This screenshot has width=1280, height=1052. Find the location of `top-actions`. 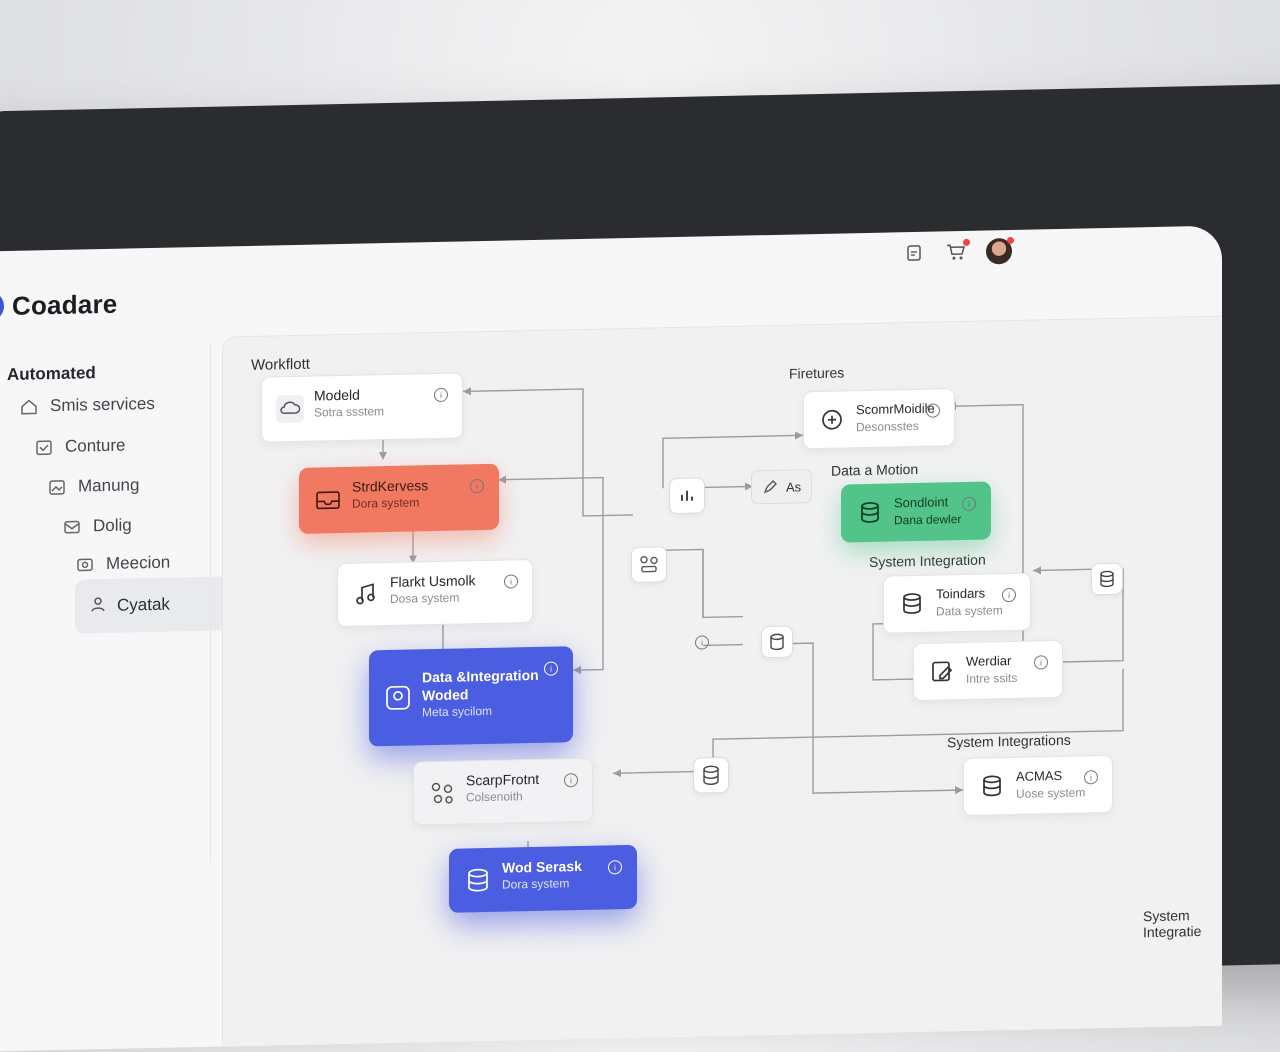

top-actions is located at coordinates (958, 251).